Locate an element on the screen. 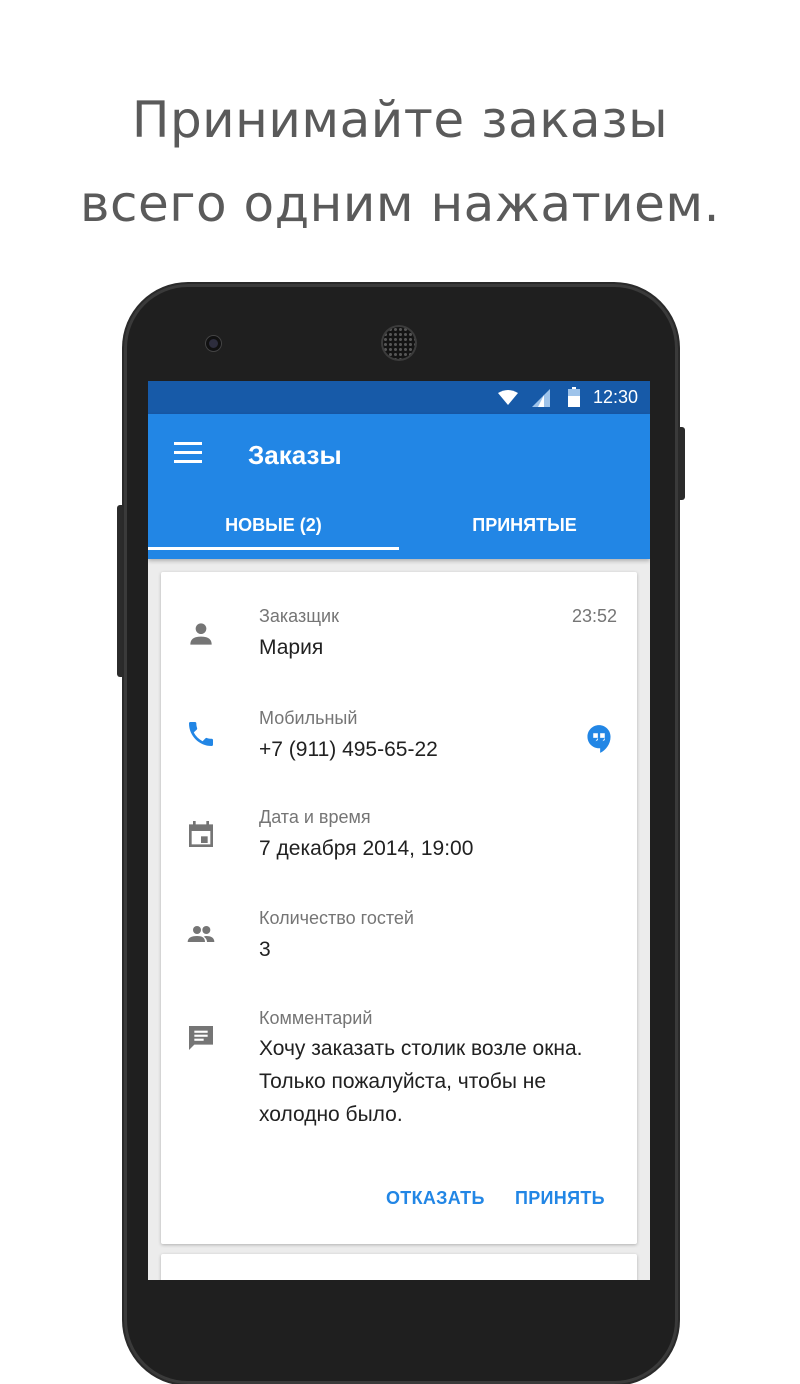 This screenshot has width=800, height=1384. promo-headline-line1: Принимайте заказы is located at coordinates (400, 120).